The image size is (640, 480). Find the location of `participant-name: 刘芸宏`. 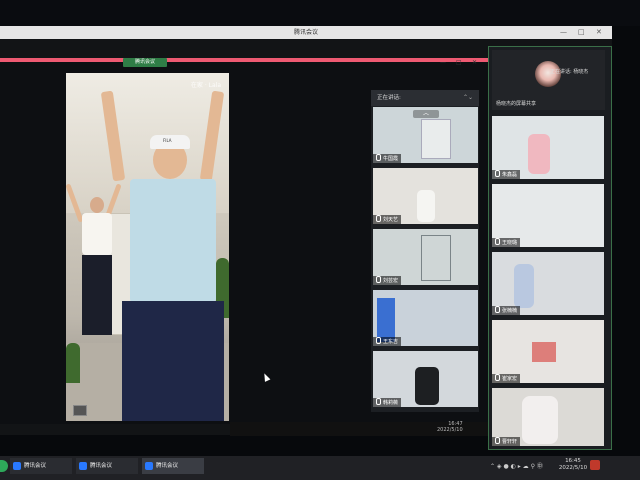

participant-name: 刘芸宏 is located at coordinates (387, 280).